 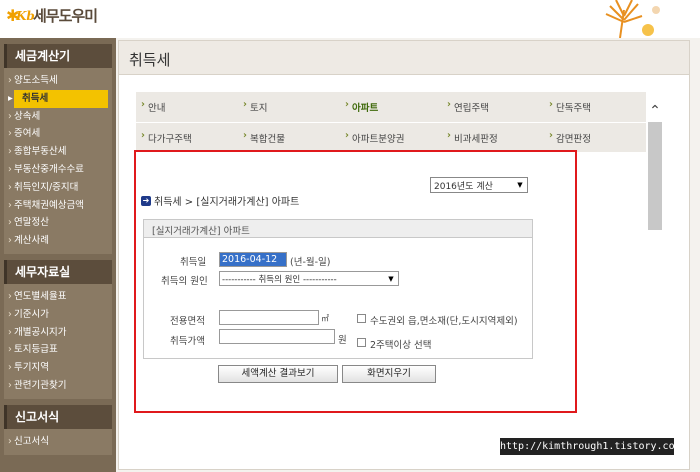 I want to click on form-title: [실지거래가계산] 아파트, so click(x=338, y=229).